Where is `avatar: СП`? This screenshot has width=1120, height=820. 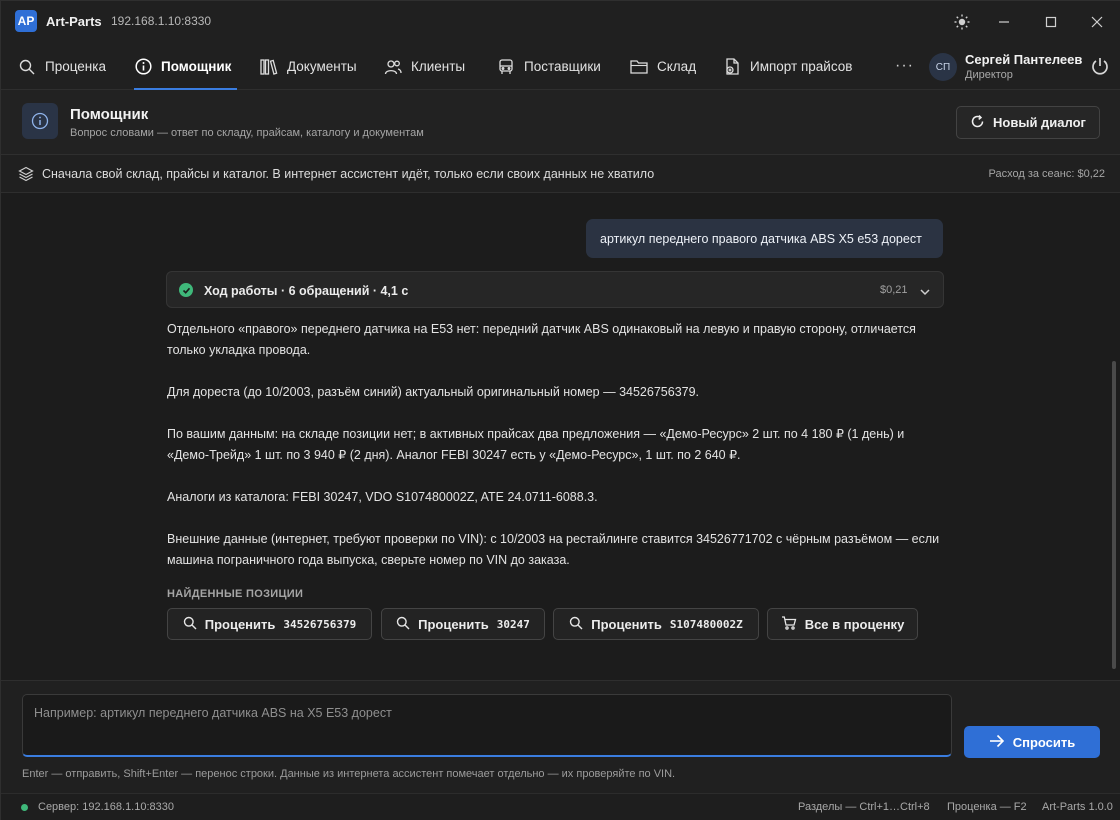 avatar: СП is located at coordinates (943, 67).